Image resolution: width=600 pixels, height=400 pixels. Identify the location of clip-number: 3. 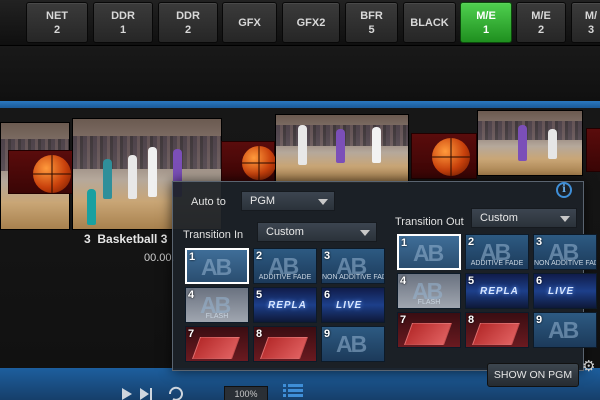
(87, 239).